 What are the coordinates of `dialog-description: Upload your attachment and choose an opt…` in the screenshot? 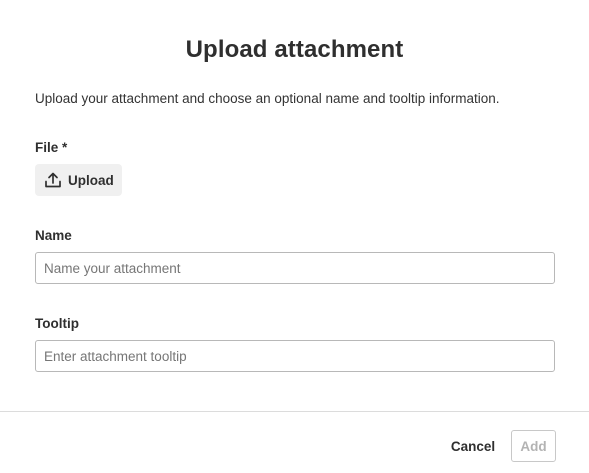 It's located at (267, 98).